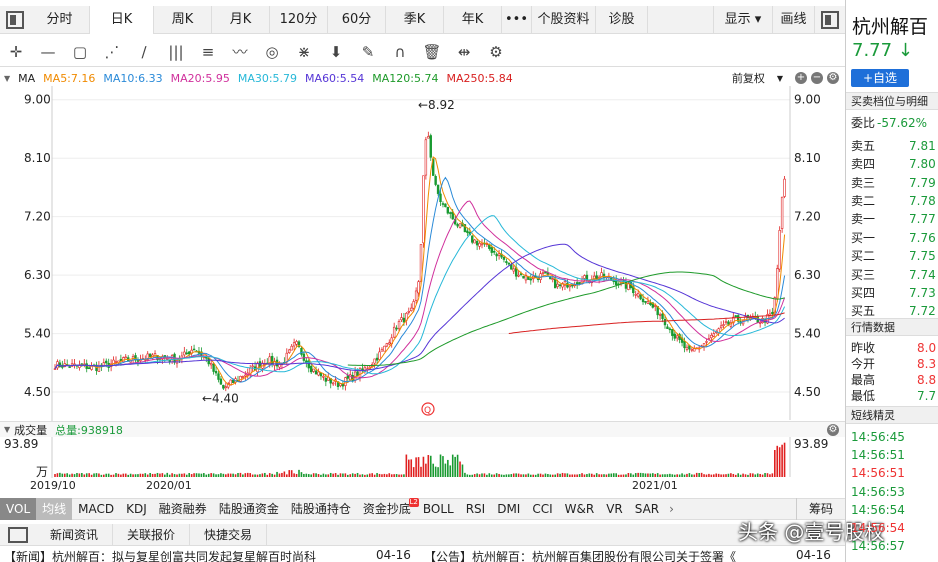 The image size is (938, 562). Describe the element at coordinates (249, 509) in the screenshot. I see `indicator-tab: 陆股通资金` at that location.